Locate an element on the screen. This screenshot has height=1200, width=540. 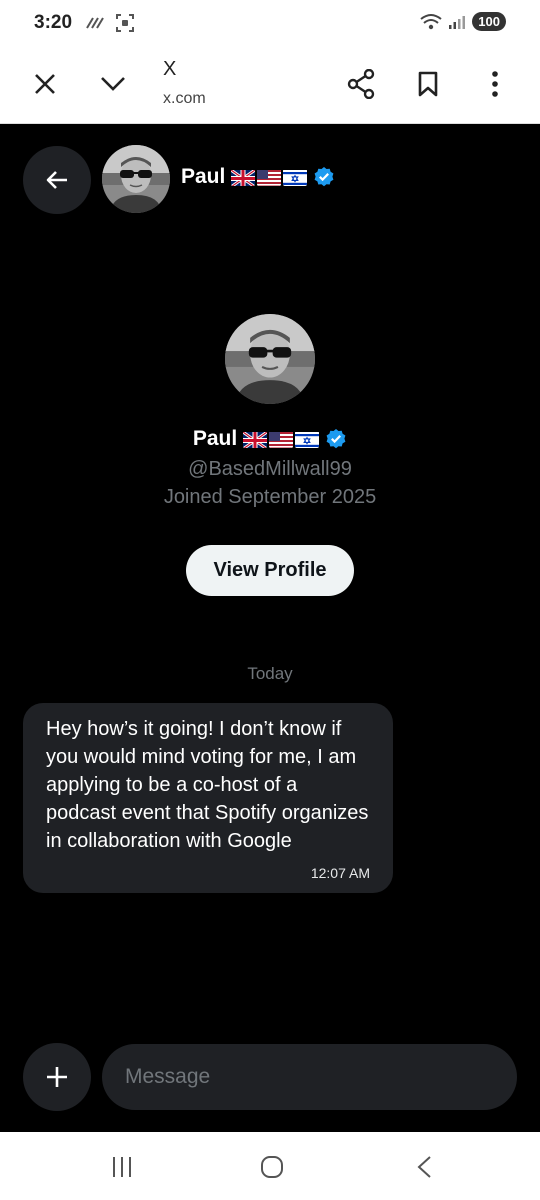
recent-apps-button is located at coordinates (122, 1167).